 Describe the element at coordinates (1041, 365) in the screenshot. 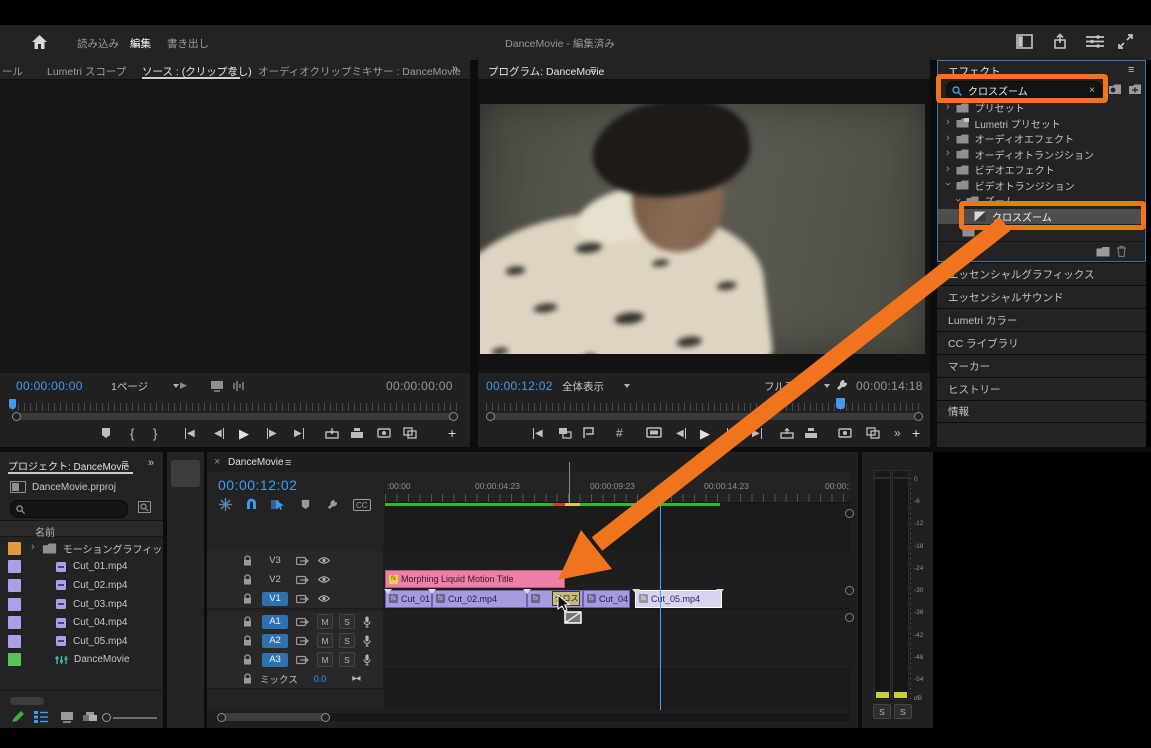

I see `panel-markers: マーカー` at that location.